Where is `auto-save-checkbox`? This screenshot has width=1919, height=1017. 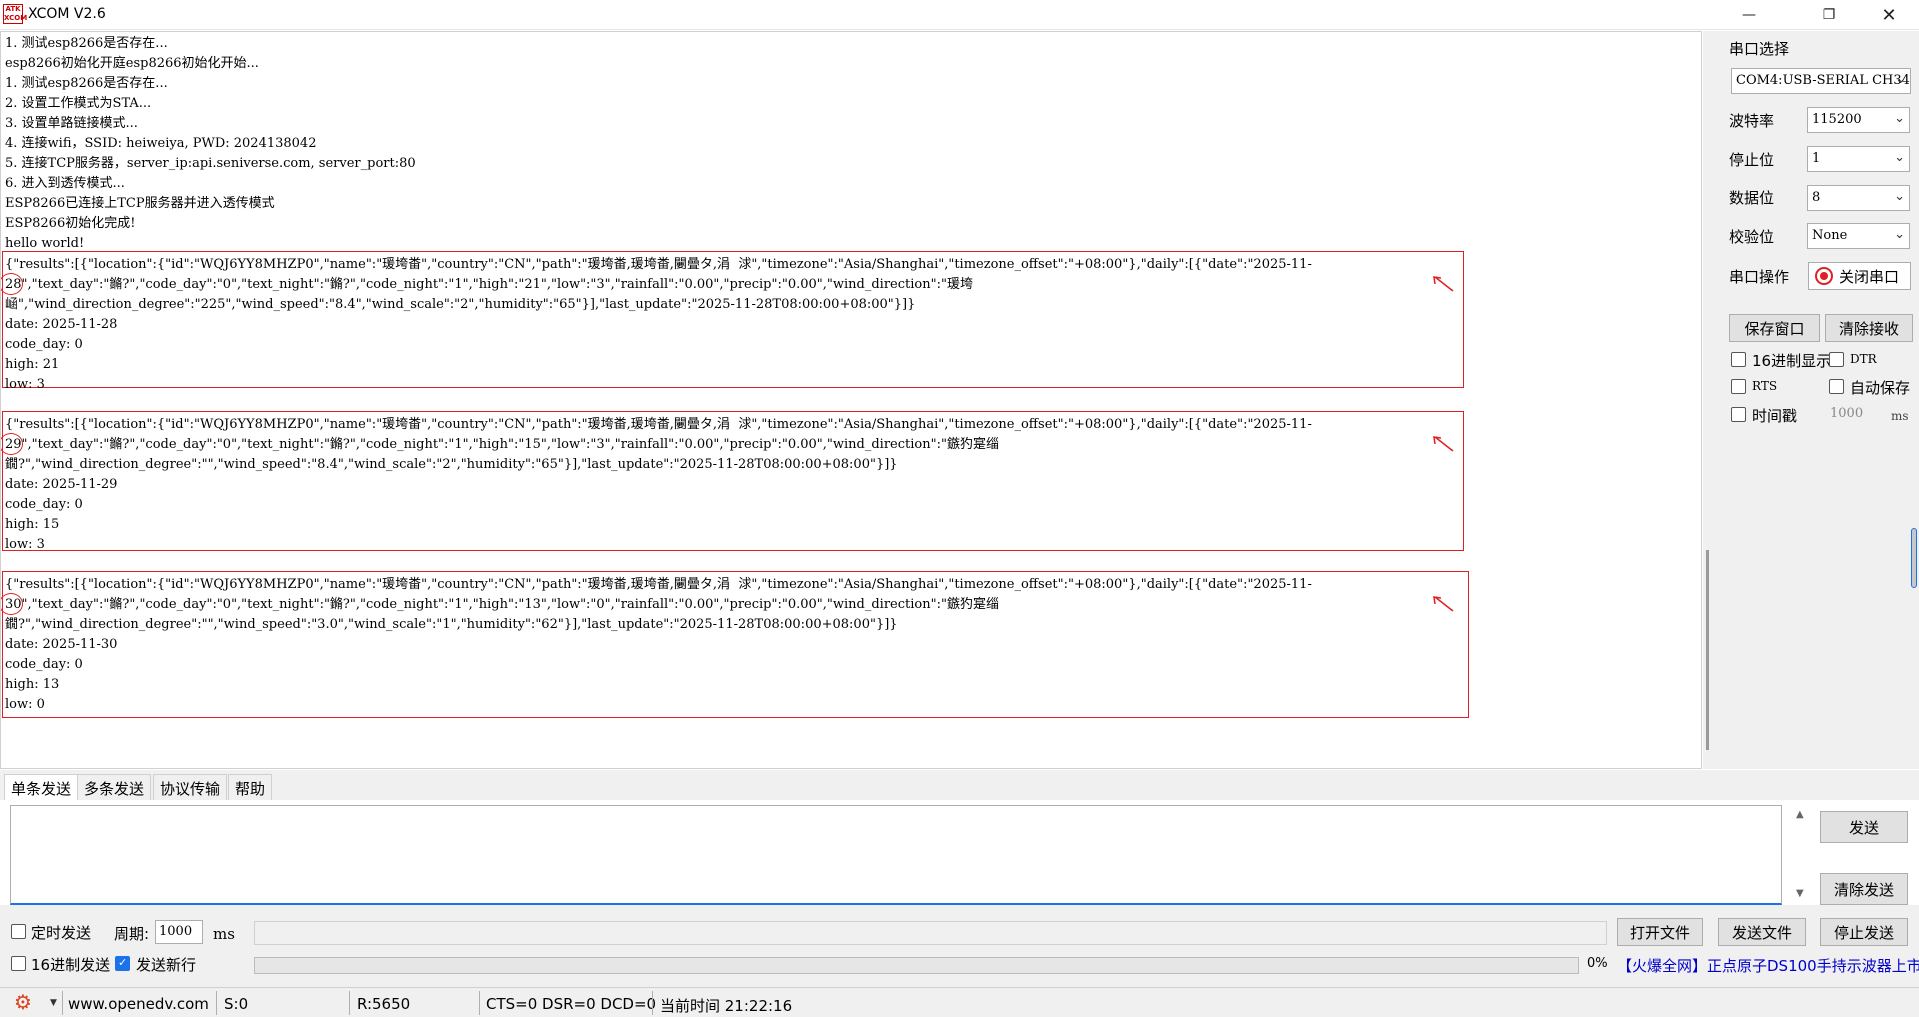 auto-save-checkbox is located at coordinates (1836, 386).